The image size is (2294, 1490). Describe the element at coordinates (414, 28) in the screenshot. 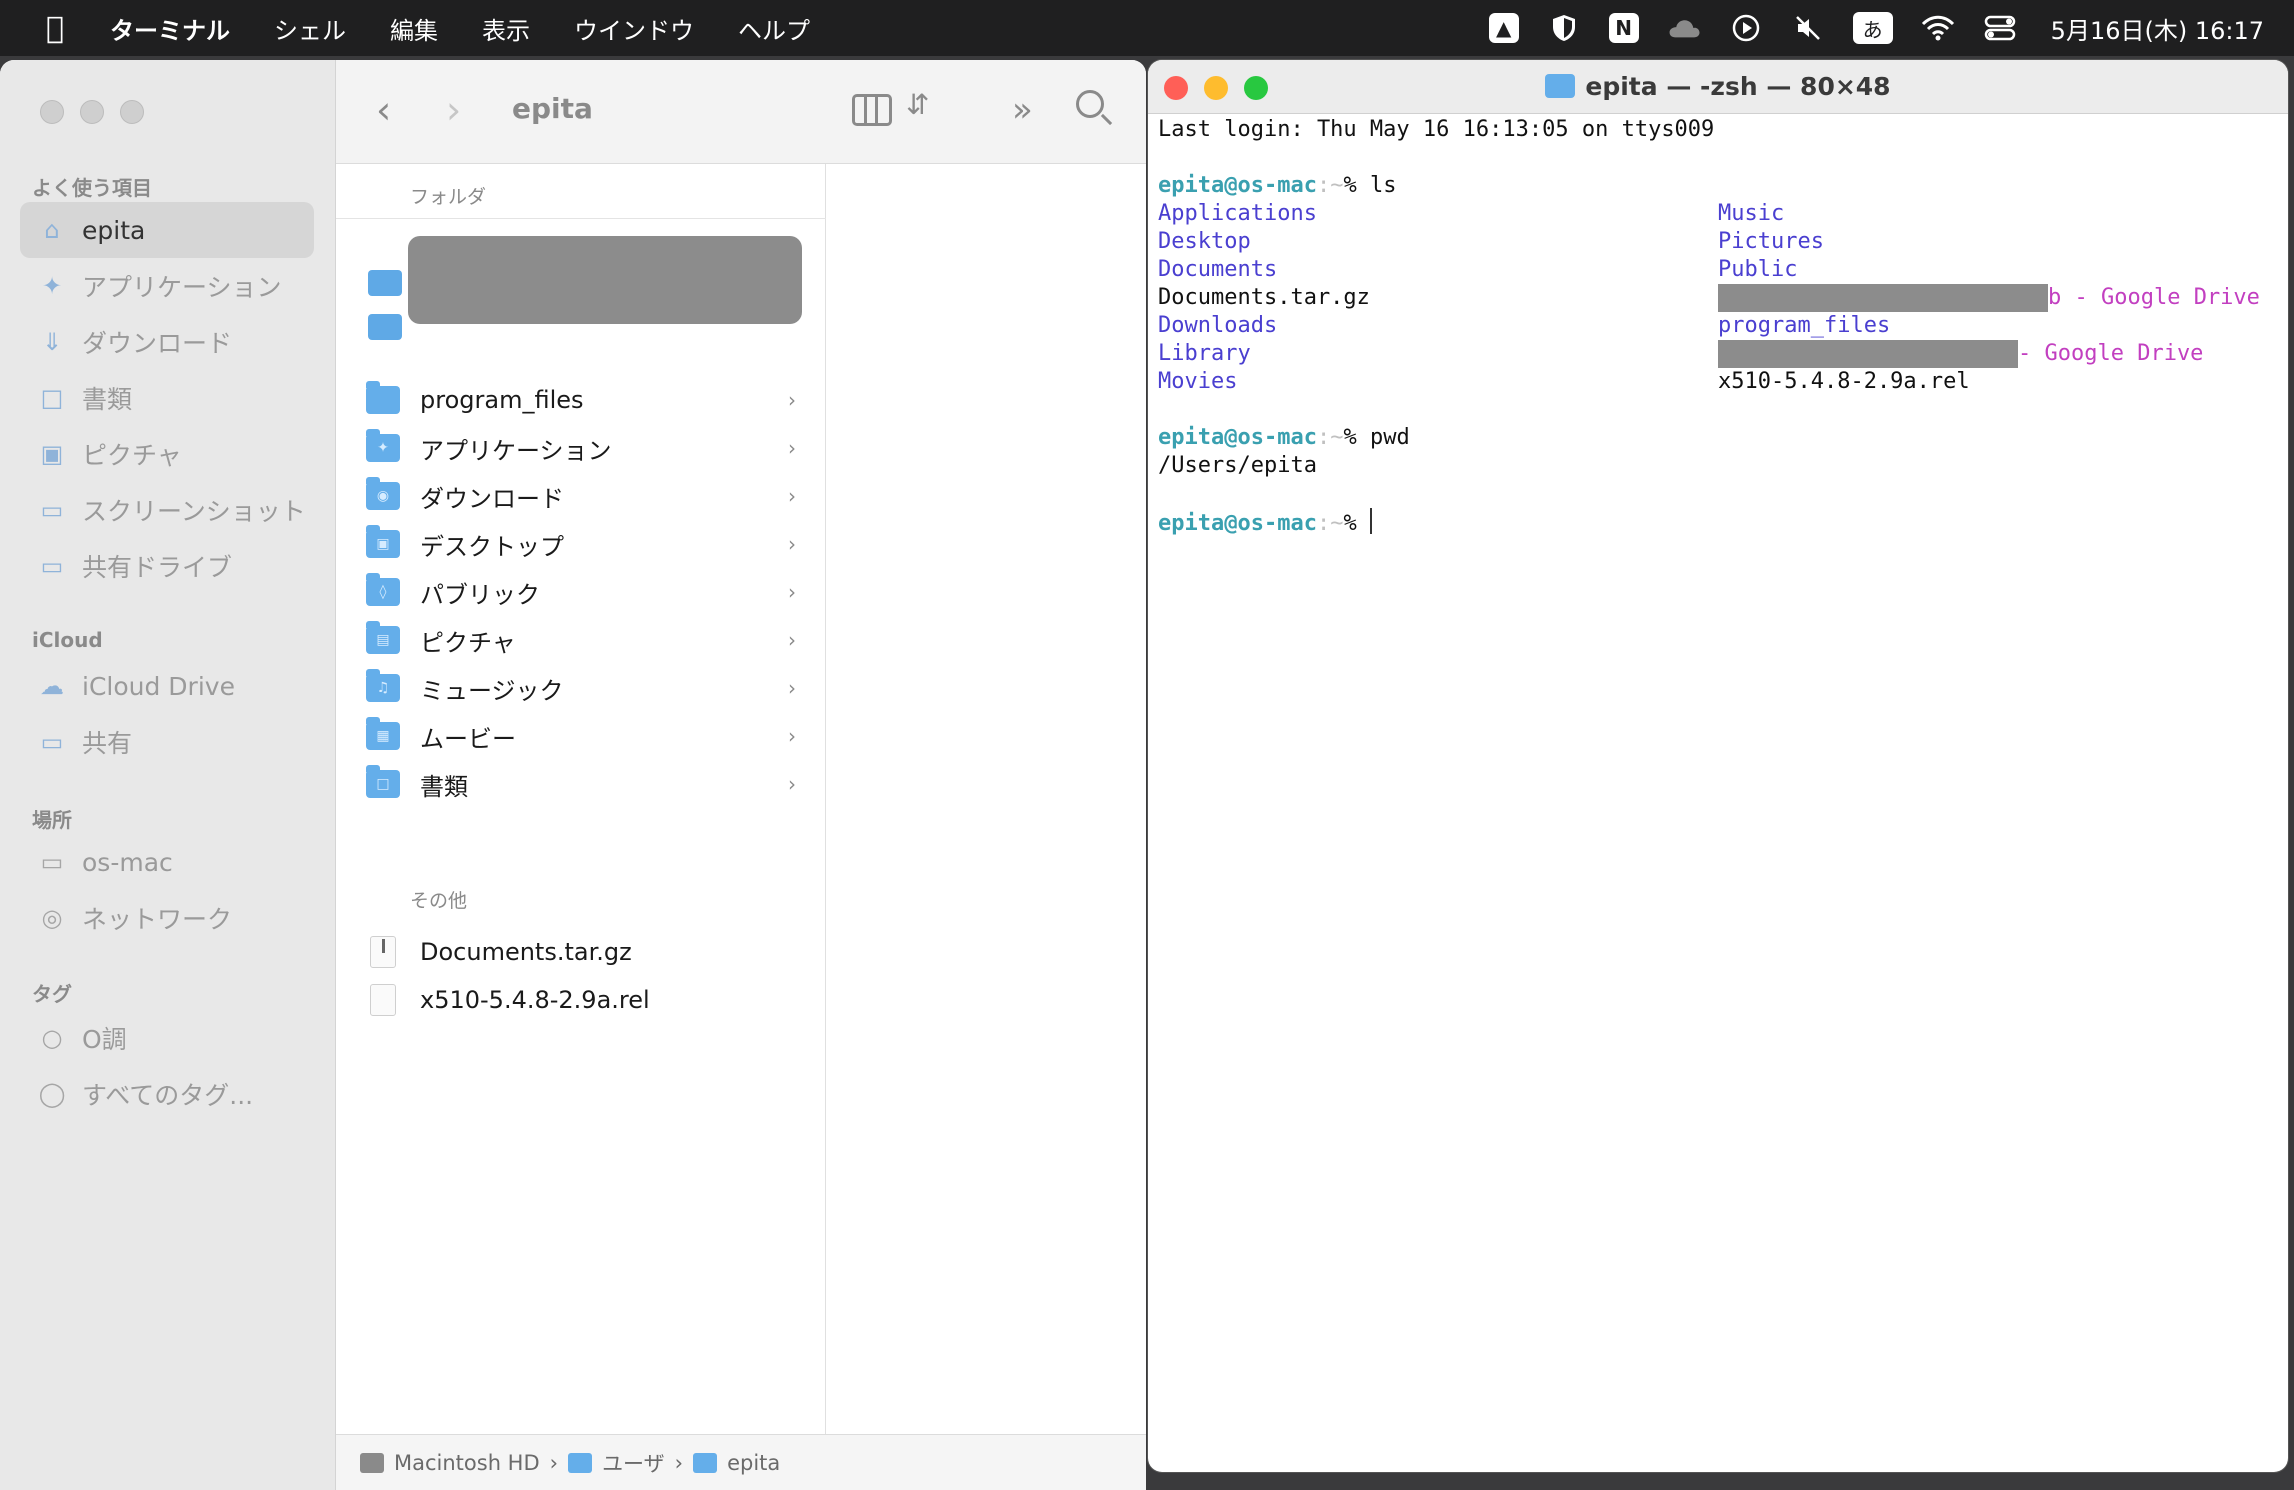

I see `menu-edit: 編集` at that location.